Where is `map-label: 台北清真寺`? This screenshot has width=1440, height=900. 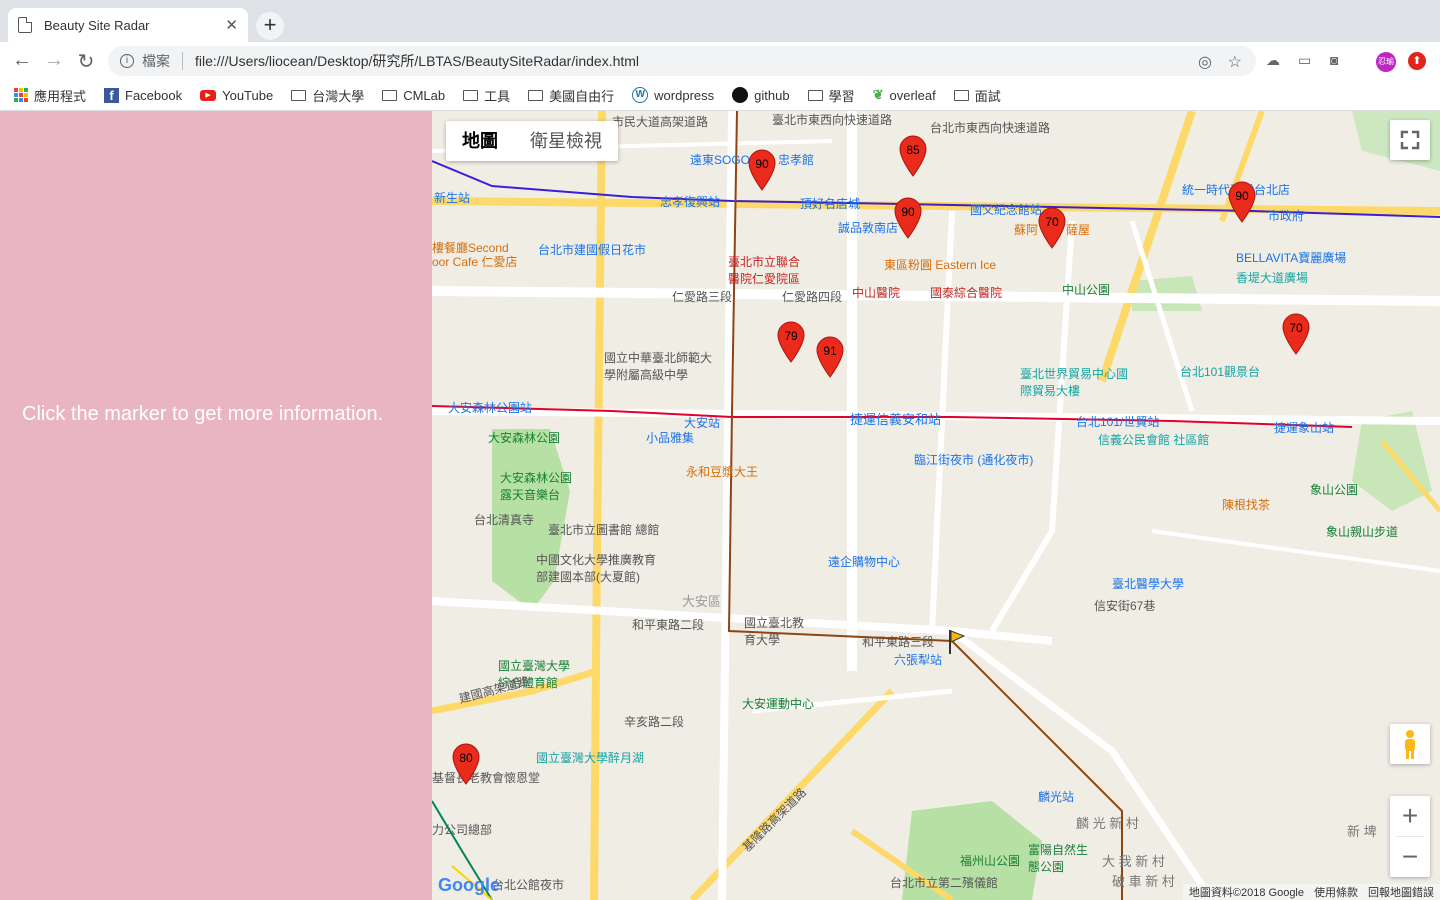 map-label: 台北清真寺 is located at coordinates (504, 520).